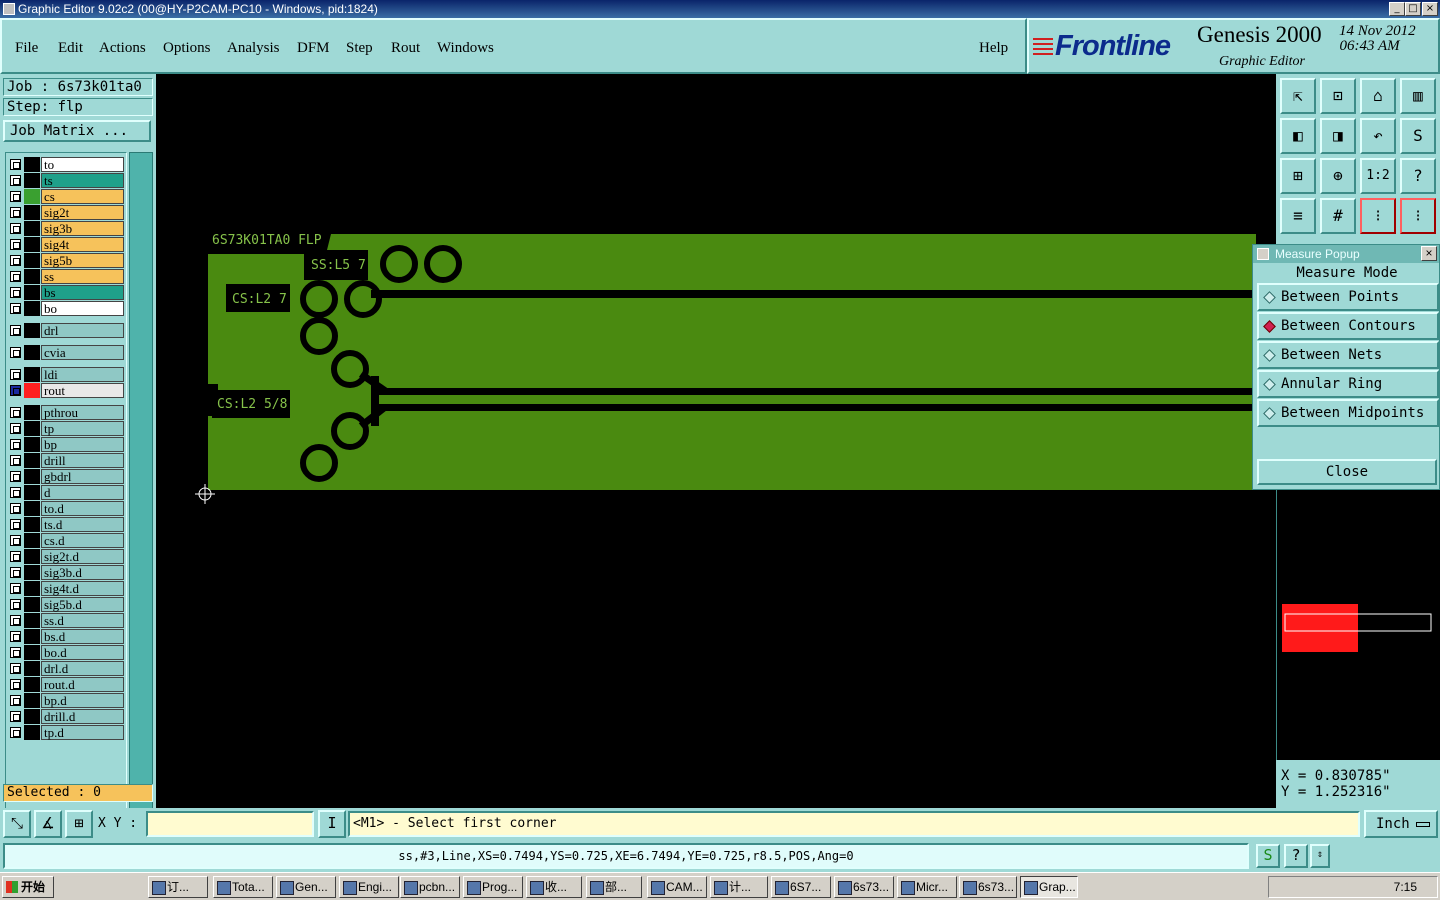  What do you see at coordinates (1320, 856) in the screenshot?
I see `spinner-icon: ⇕` at bounding box center [1320, 856].